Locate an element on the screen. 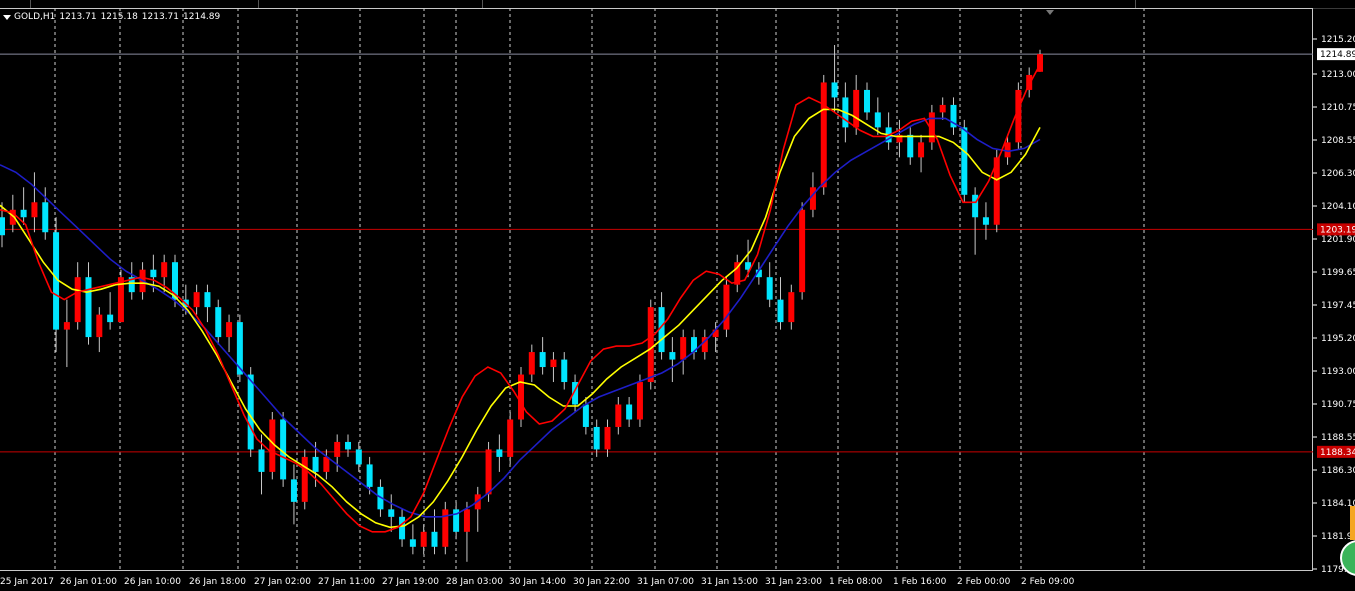 The image size is (1355, 591). time-label: 27 Jan 11:00 is located at coordinates (346, 582).